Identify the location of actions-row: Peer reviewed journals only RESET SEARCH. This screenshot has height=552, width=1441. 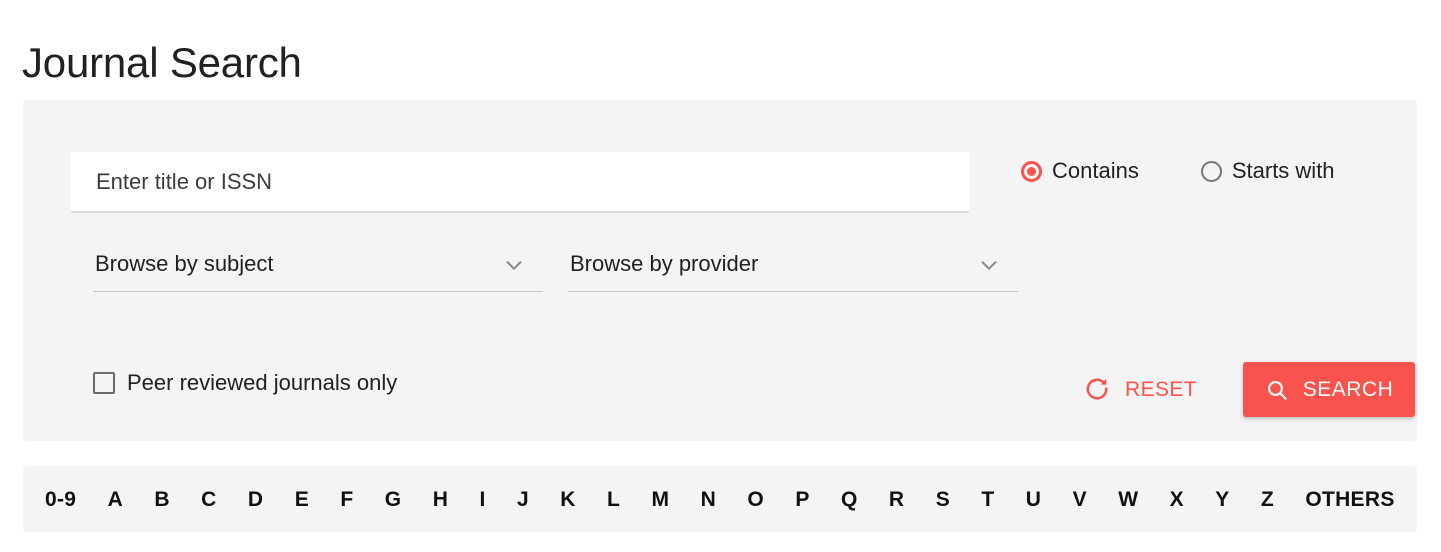
(743, 393).